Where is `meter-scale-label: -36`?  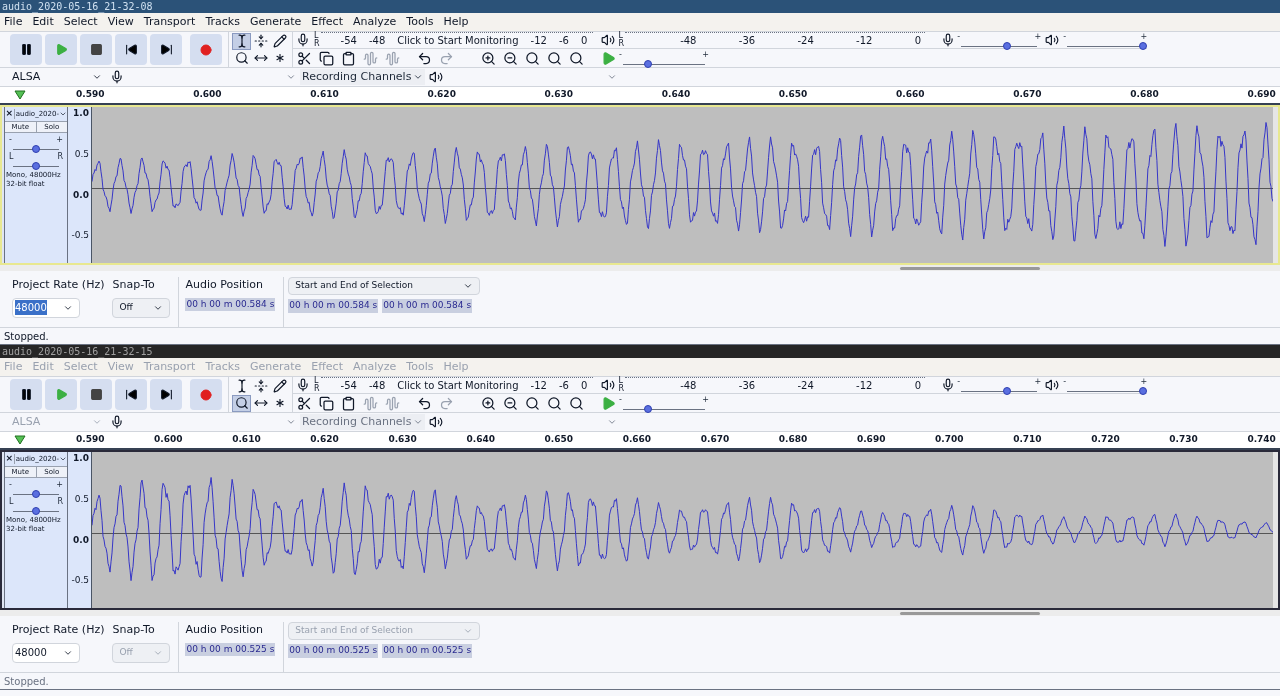
meter-scale-label: -36 is located at coordinates (747, 386).